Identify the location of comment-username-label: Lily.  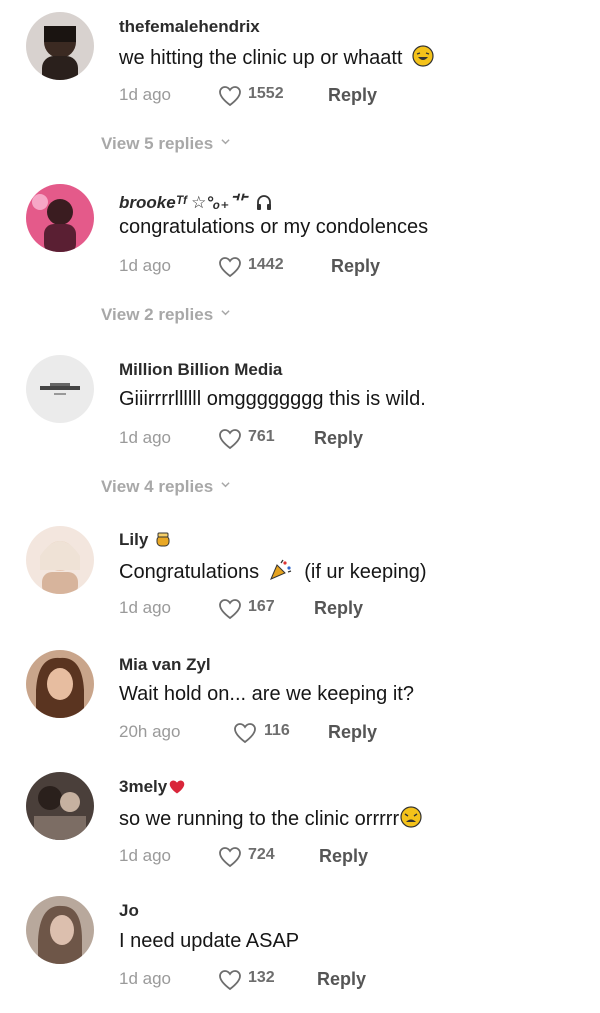
(134, 539).